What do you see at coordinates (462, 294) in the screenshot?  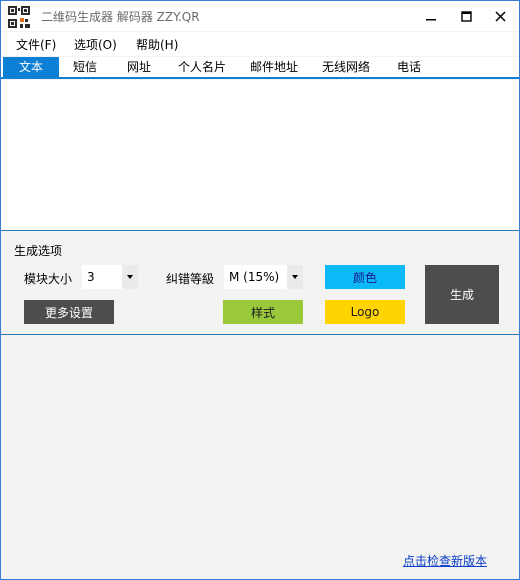 I see `generate-button: 生成` at bounding box center [462, 294].